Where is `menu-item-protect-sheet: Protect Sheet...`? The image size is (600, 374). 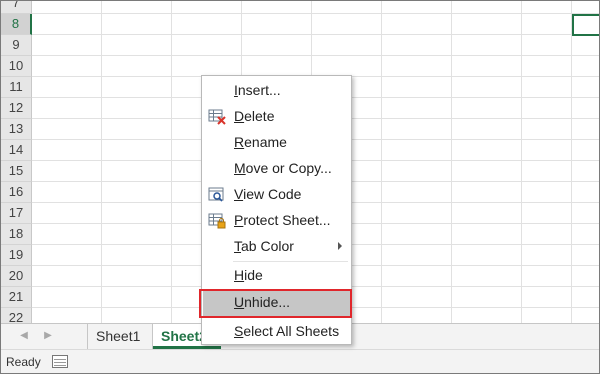
menu-item-protect-sheet: Protect Sheet... is located at coordinates (276, 221).